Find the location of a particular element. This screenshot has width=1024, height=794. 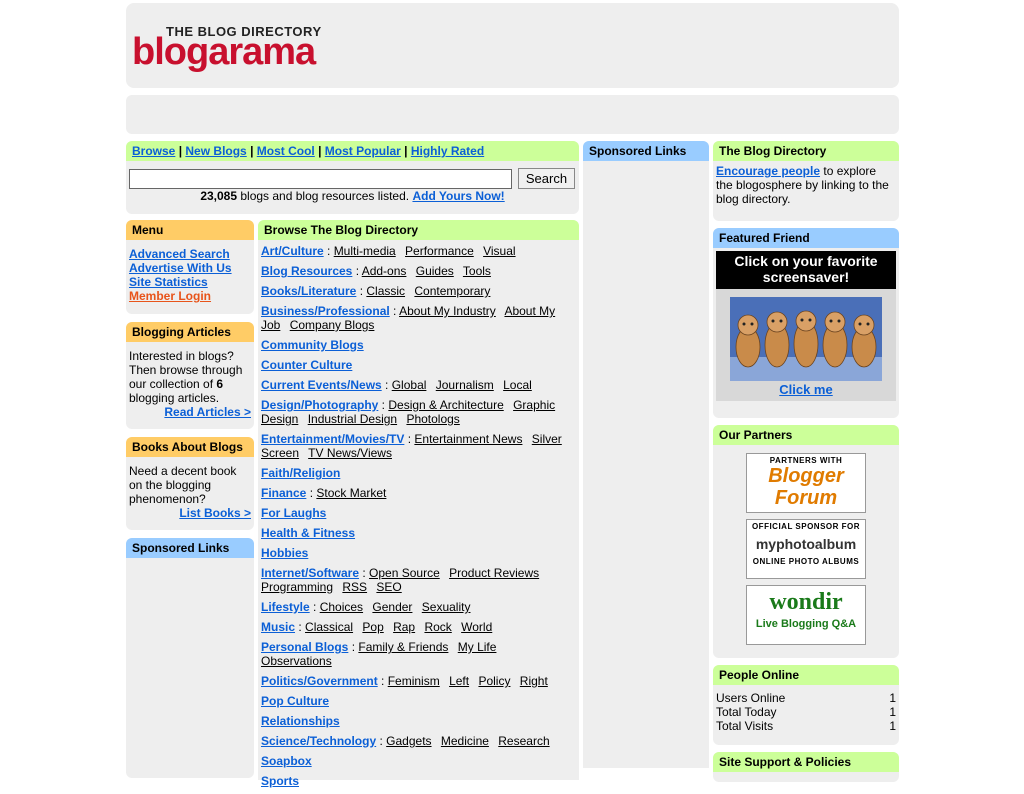

nav-most-popular-link: Most Popular is located at coordinates (363, 151).